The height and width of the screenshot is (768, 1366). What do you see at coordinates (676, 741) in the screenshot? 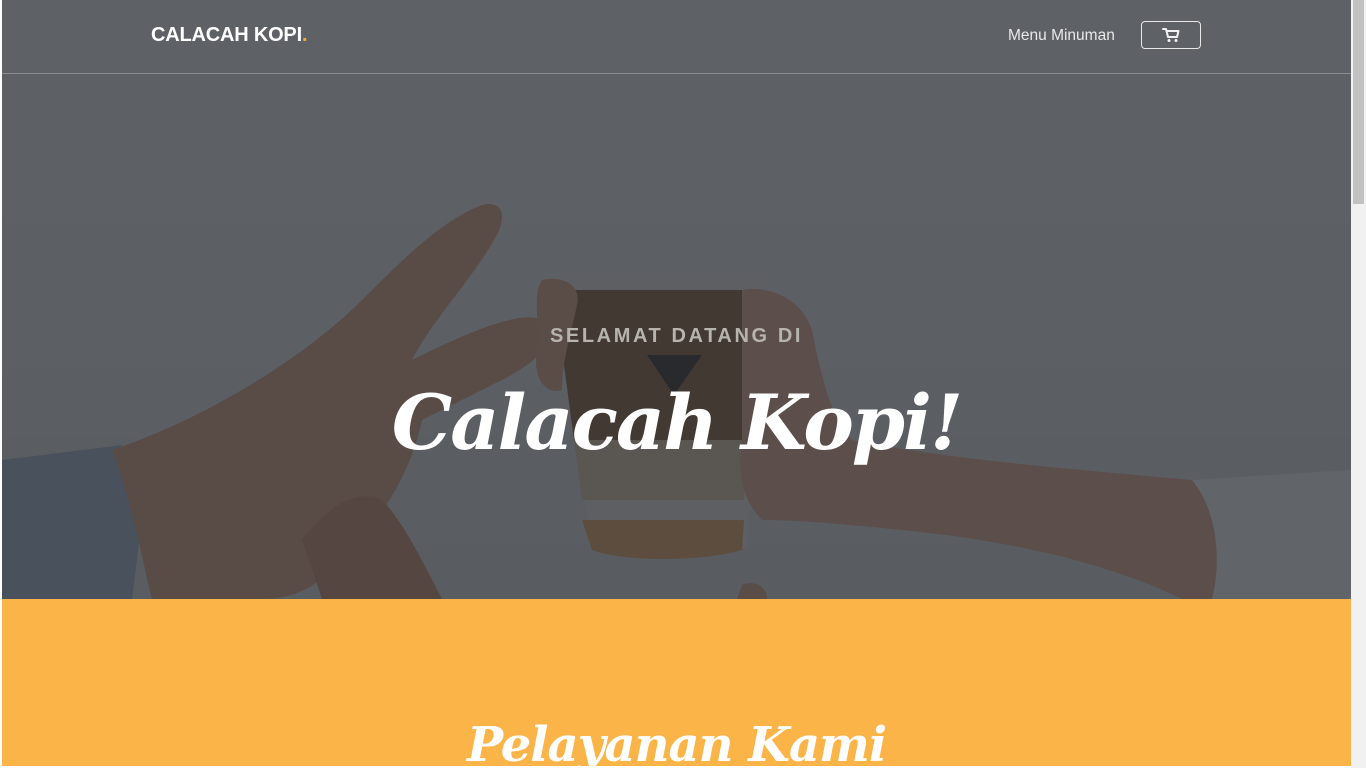
I see `services-title: Pelayanan Kami` at bounding box center [676, 741].